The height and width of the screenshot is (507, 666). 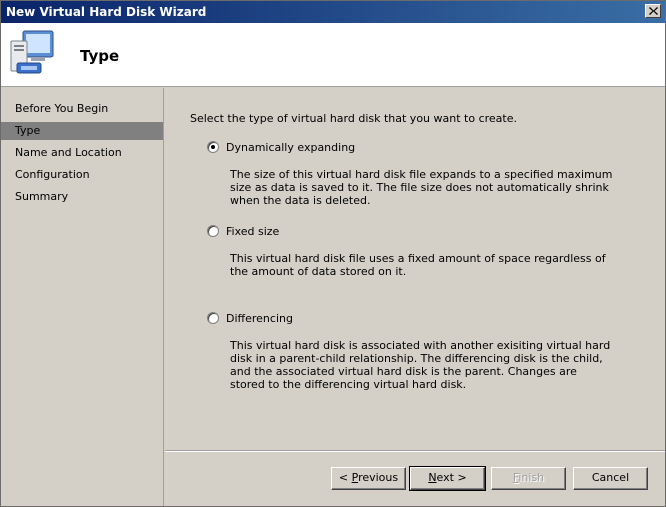 What do you see at coordinates (82, 197) in the screenshot?
I see `step-summary: Summary` at bounding box center [82, 197].